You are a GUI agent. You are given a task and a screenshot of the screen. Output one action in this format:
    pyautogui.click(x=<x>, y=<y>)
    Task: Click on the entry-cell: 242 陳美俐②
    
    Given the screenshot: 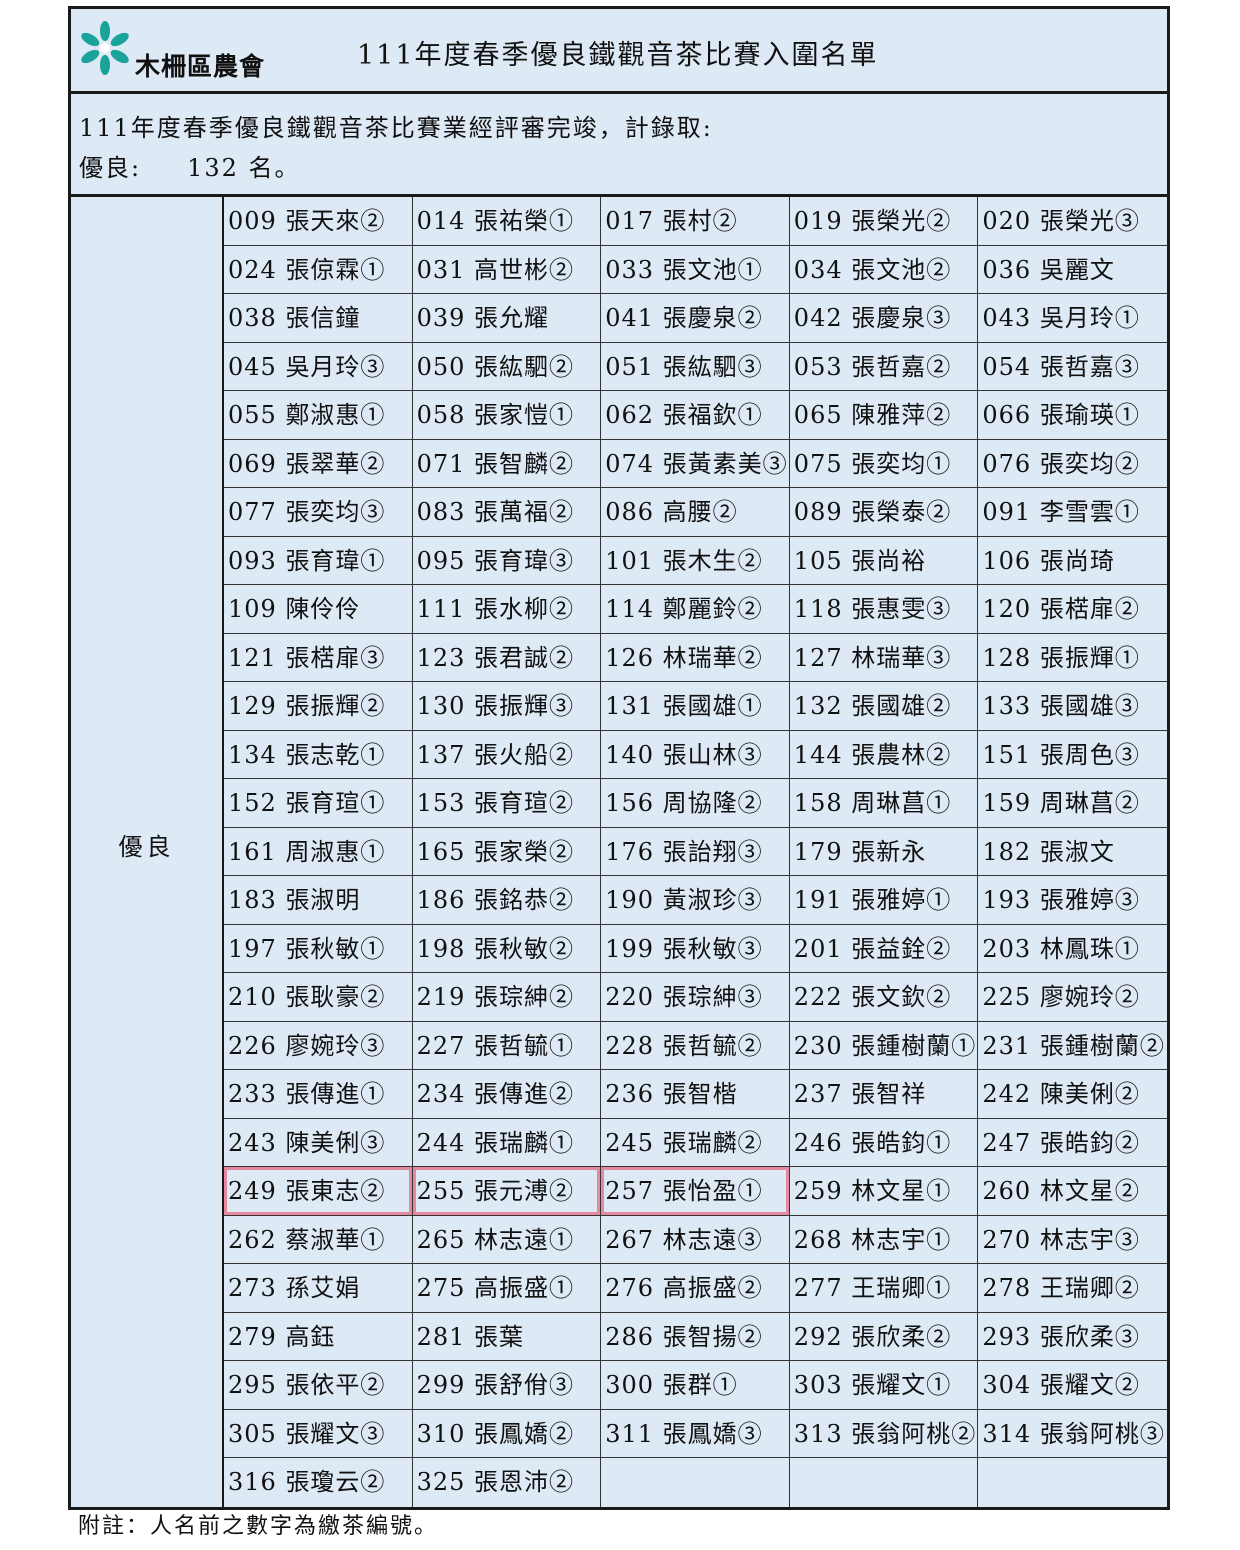 What is the action you would take?
    pyautogui.click(x=1072, y=1094)
    